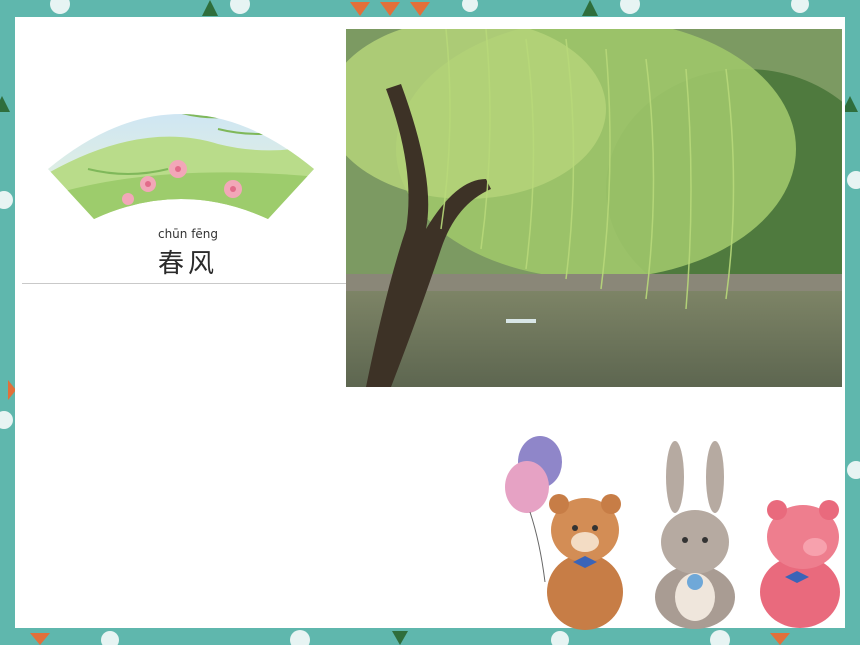 The image size is (860, 645). Describe the element at coordinates (181, 166) in the screenshot. I see `fan-painting-icon` at that location.